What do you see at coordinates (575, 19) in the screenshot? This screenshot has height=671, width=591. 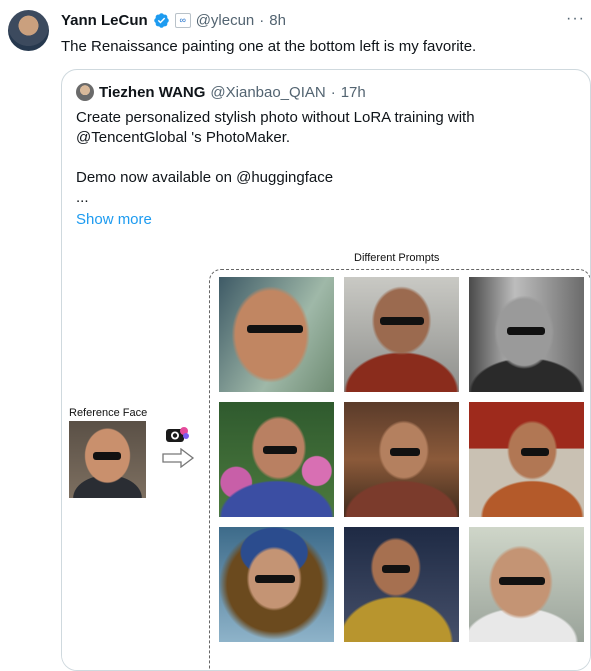 I see `more-icon: ···` at bounding box center [575, 19].